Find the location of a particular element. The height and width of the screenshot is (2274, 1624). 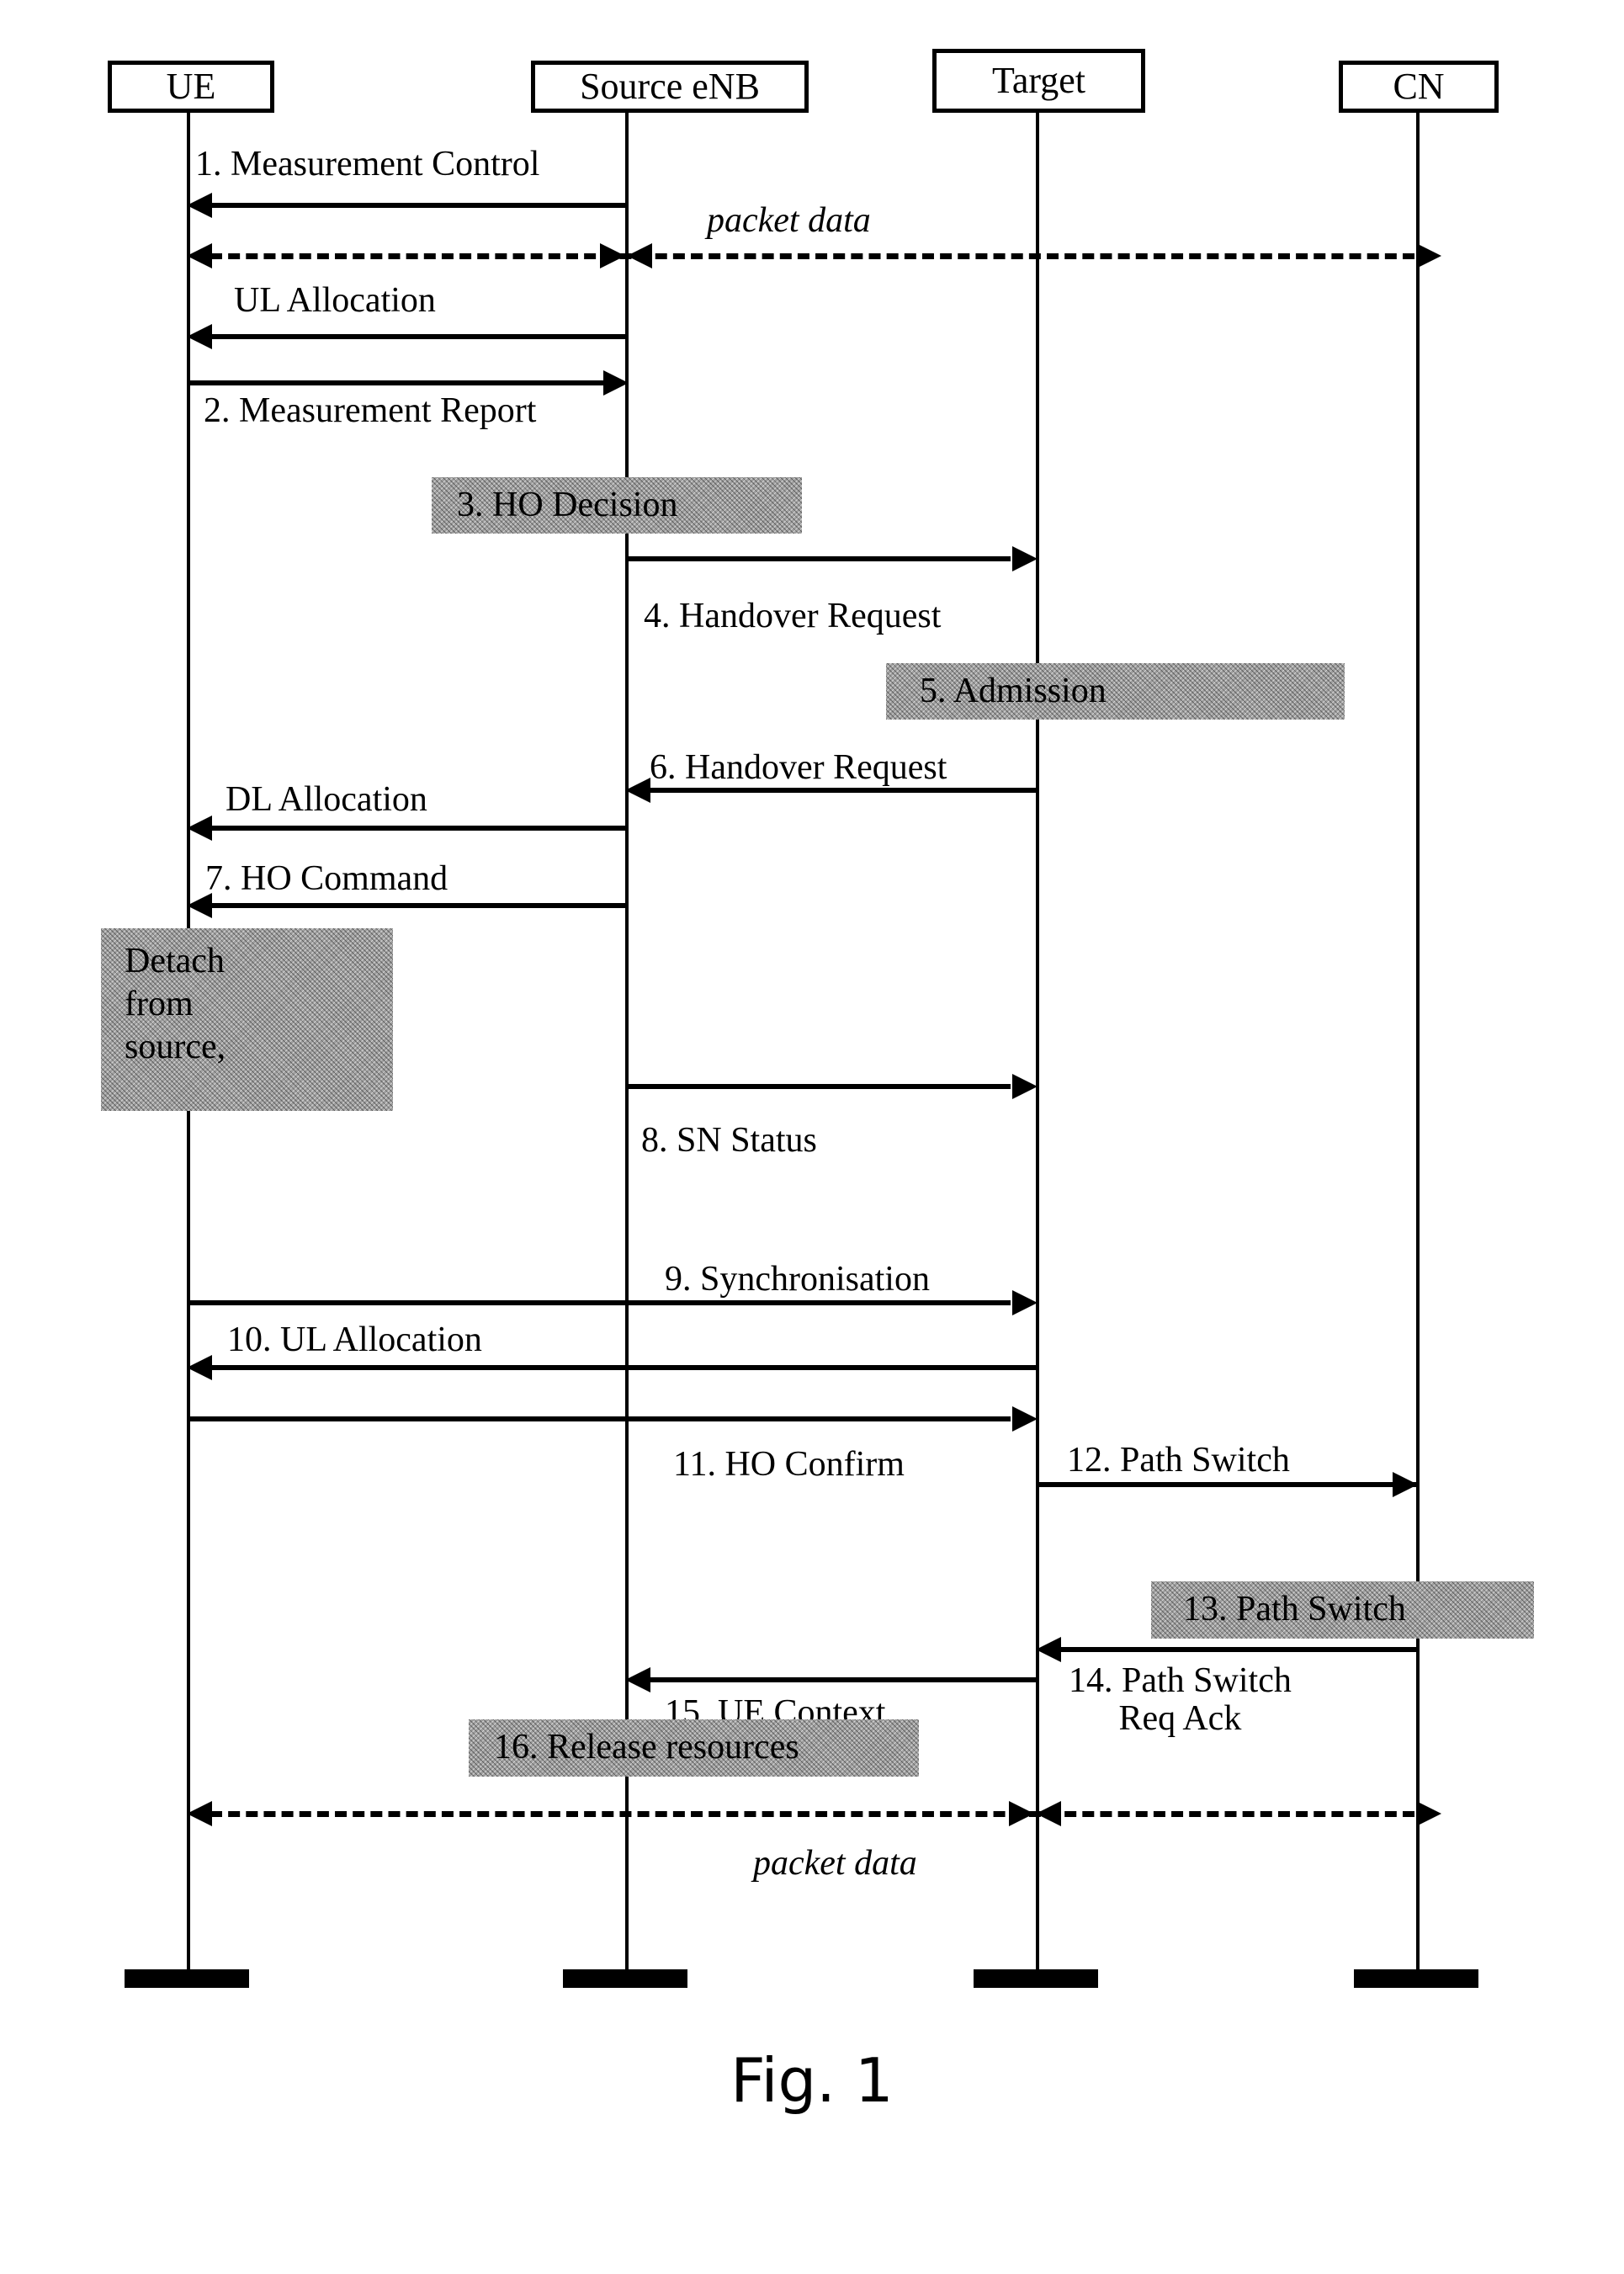

message-arrowhead-packet-data-top-mid-right is located at coordinates (612, 256).